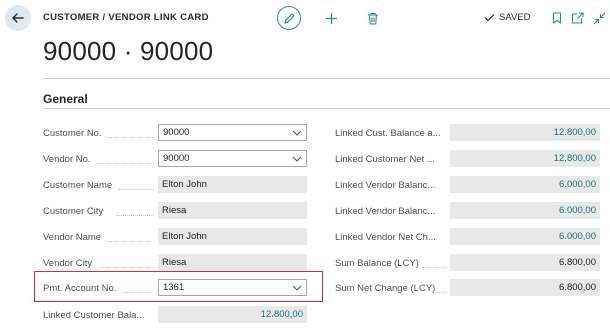 The width and height of the screenshot is (610, 336). Describe the element at coordinates (65, 99) in the screenshot. I see `section-title-general: General` at that location.